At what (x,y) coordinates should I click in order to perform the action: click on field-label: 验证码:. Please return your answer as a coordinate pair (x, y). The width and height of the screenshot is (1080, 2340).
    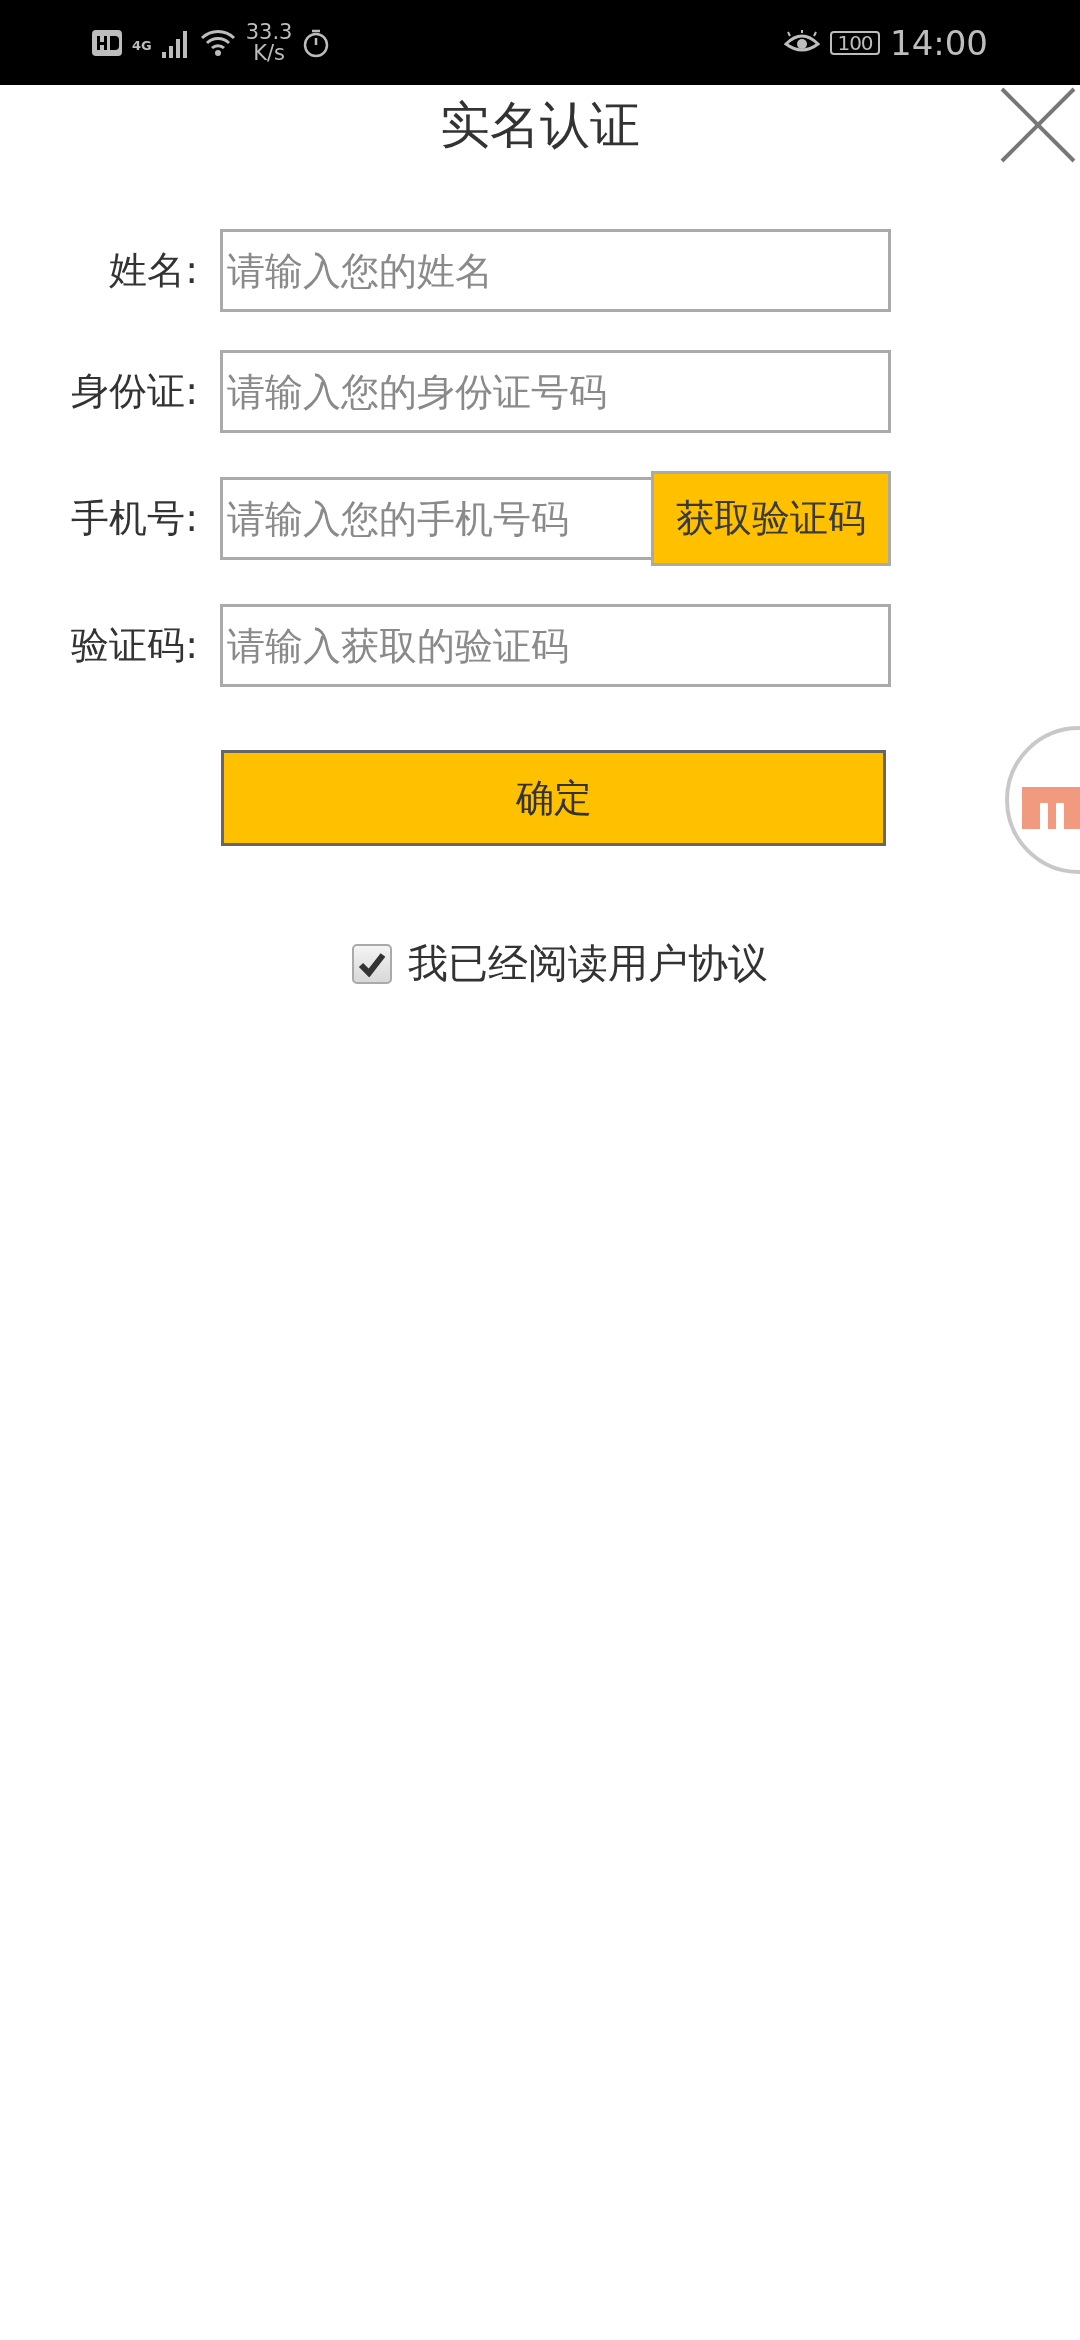
    Looking at the image, I should click on (134, 645).